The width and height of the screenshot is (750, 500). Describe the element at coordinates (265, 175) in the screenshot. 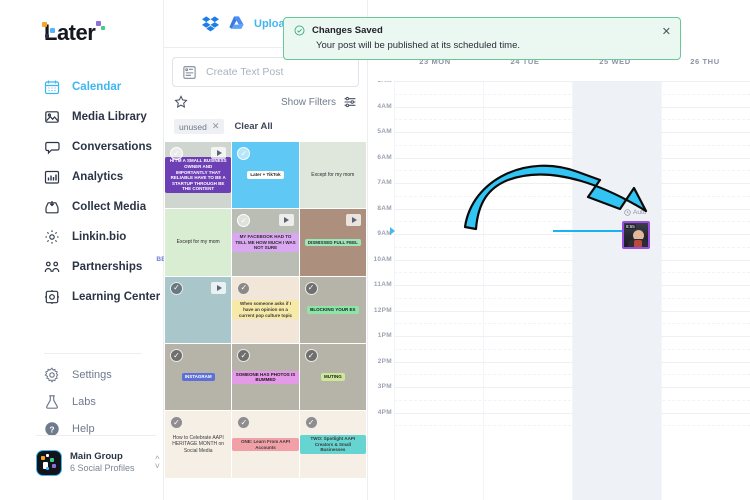

I see `media-tile: Later + TikTok ✓` at that location.